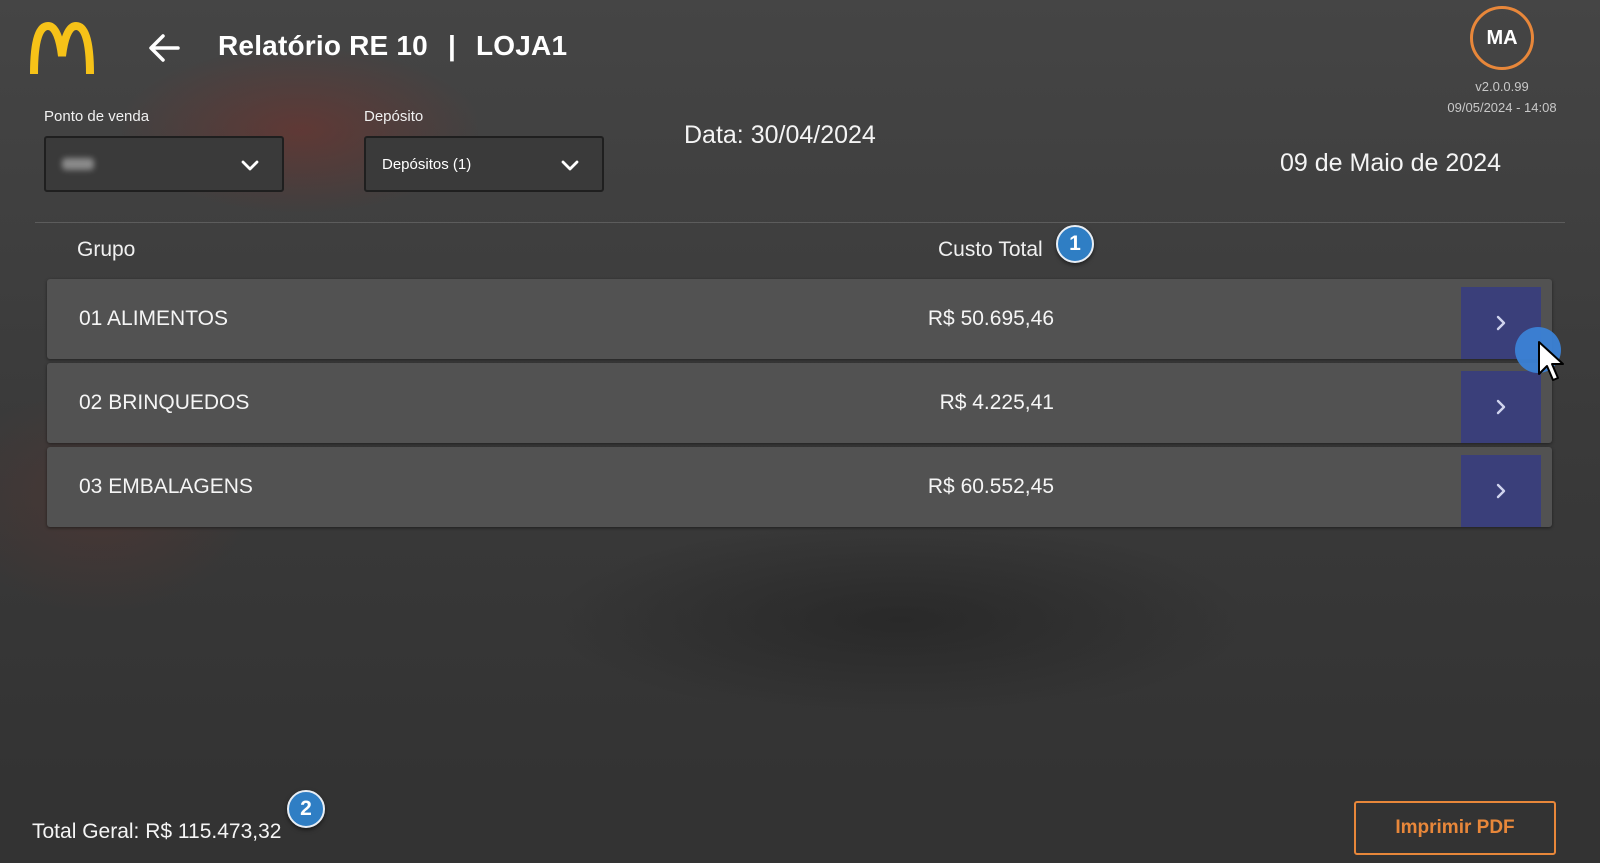 The image size is (1600, 863). What do you see at coordinates (1502, 86) in the screenshot?
I see `app-version: v2.0.0.99` at bounding box center [1502, 86].